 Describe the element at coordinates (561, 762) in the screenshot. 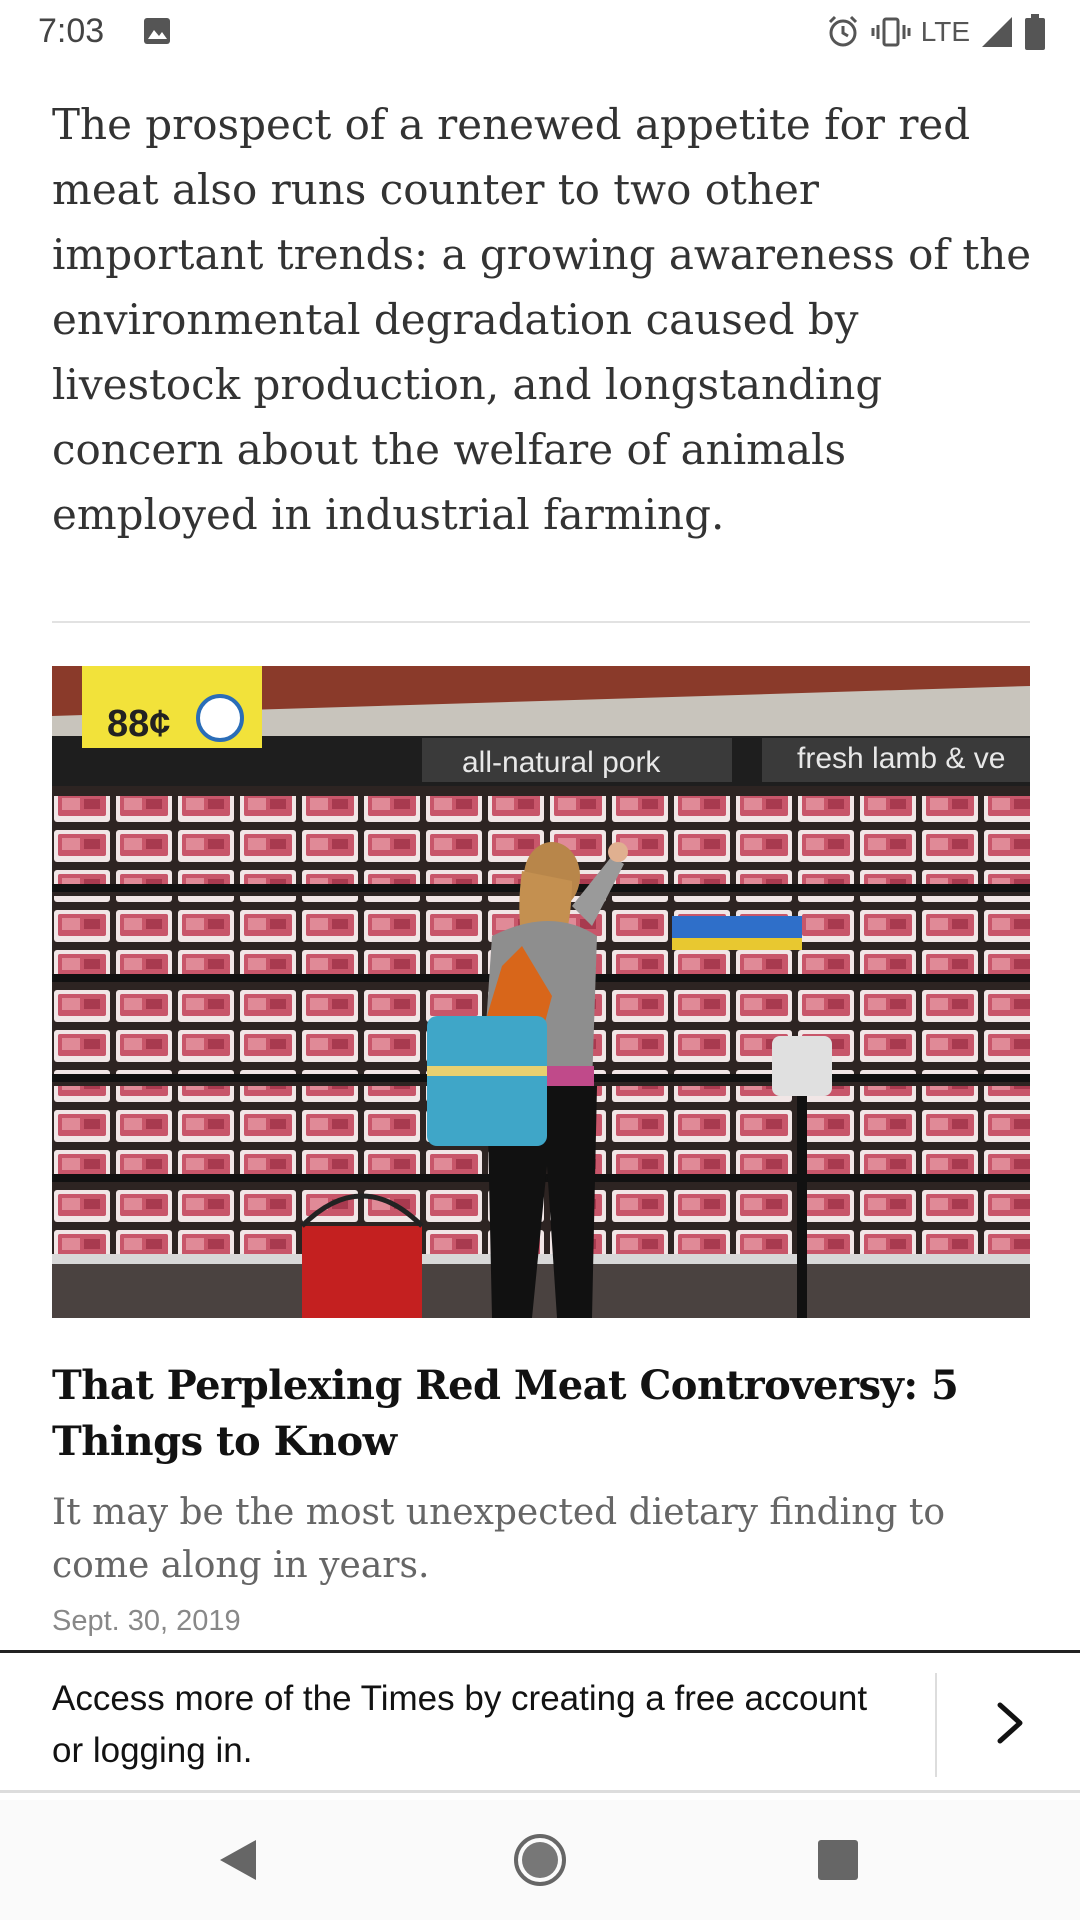

I see `sign-left: all-natural pork` at that location.